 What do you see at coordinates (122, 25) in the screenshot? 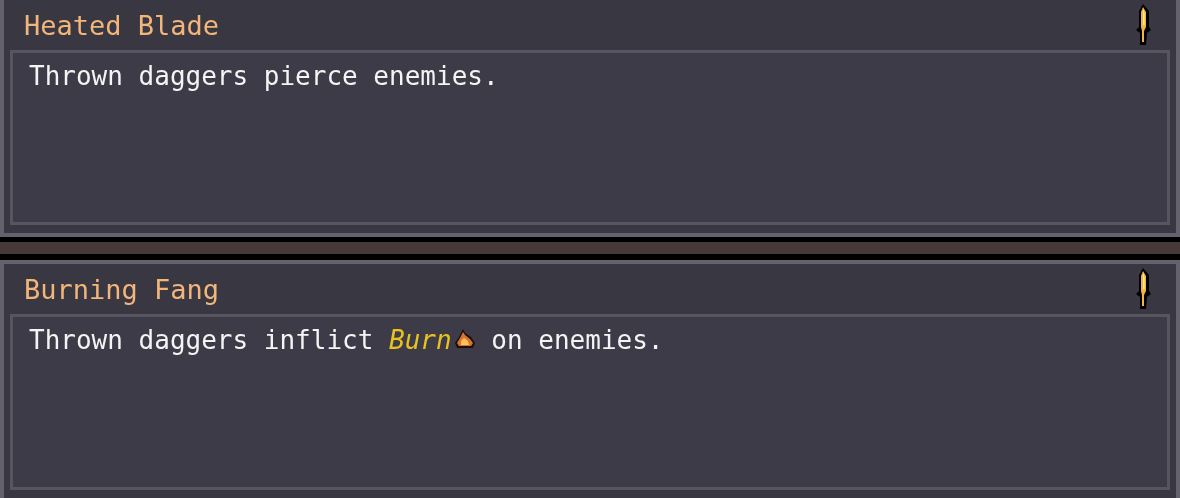
I see `card-title: Heated Blade` at bounding box center [122, 25].